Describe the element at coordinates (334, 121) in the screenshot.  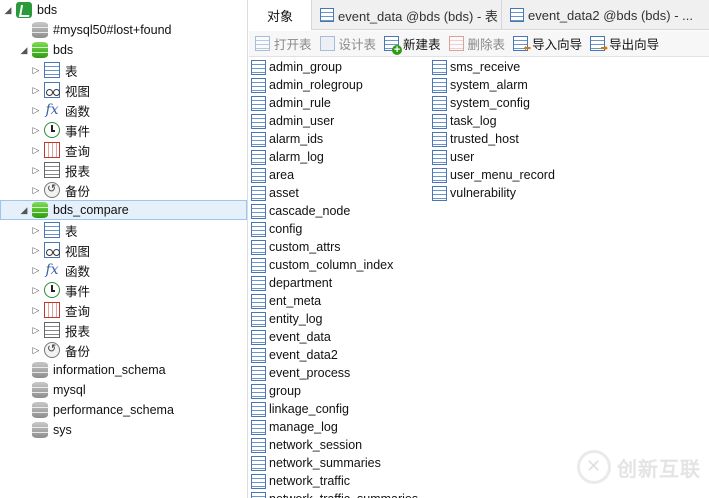
I see `table-item: admin_user` at that location.